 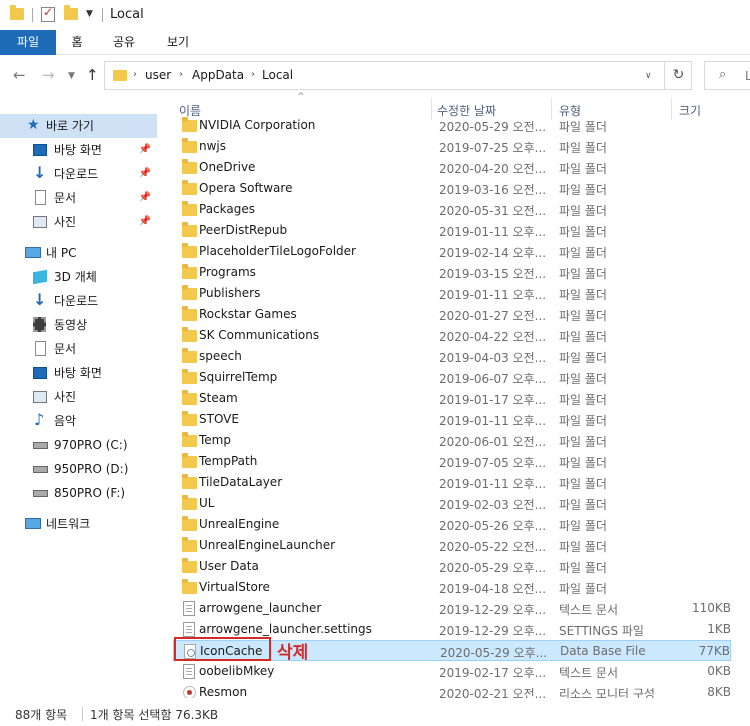 What do you see at coordinates (714, 651) in the screenshot?
I see `file-size: 77KB` at bounding box center [714, 651].